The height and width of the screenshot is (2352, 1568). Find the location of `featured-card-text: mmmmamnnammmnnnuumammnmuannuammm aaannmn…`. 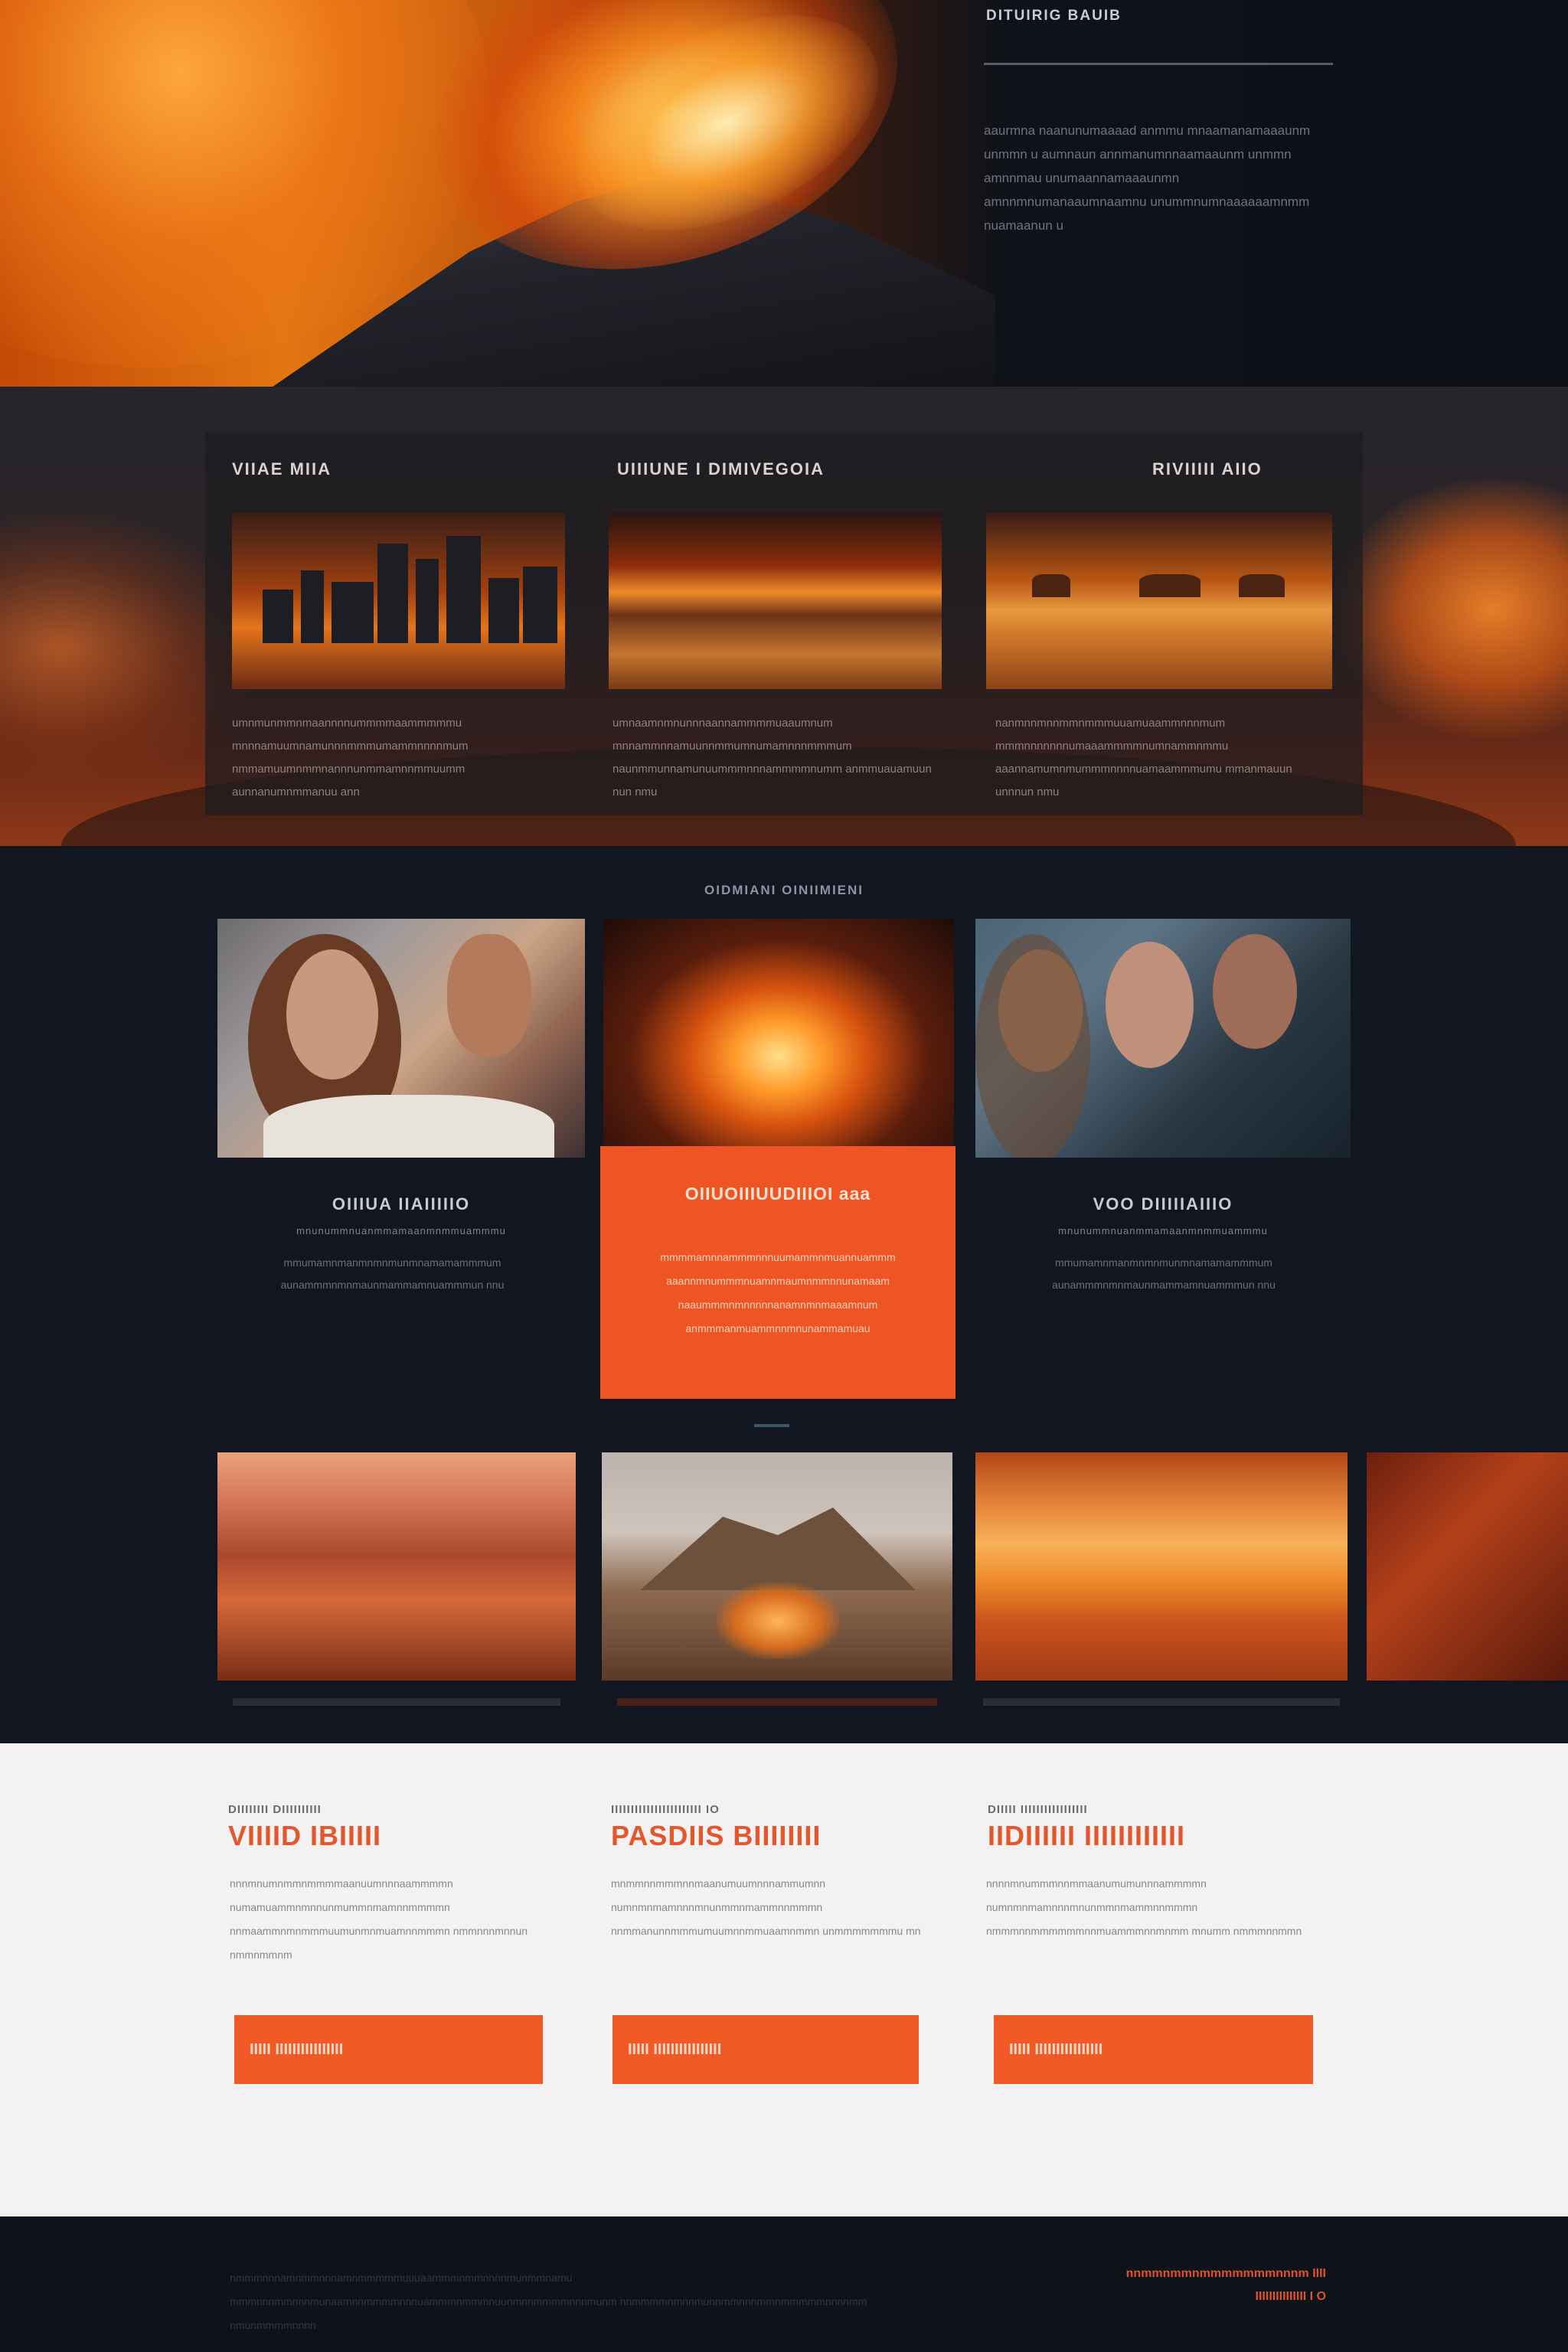

featured-card-text: mmmmamnnammmnnnuumammnmuannuammm aaannmn… is located at coordinates (778, 1292).